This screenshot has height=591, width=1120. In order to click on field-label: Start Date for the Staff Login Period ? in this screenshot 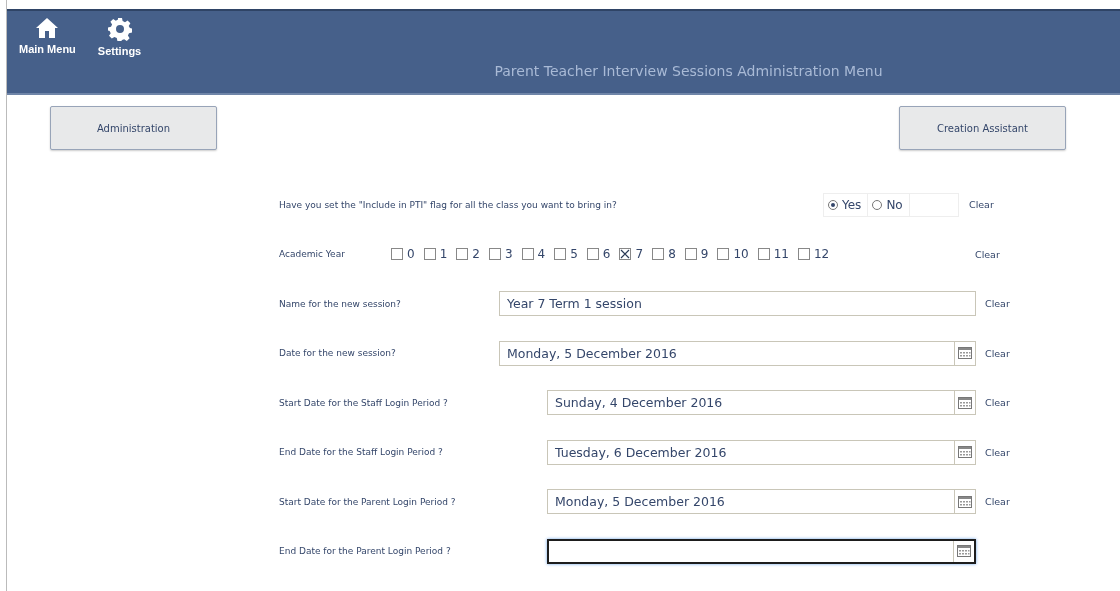, I will do `click(364, 402)`.